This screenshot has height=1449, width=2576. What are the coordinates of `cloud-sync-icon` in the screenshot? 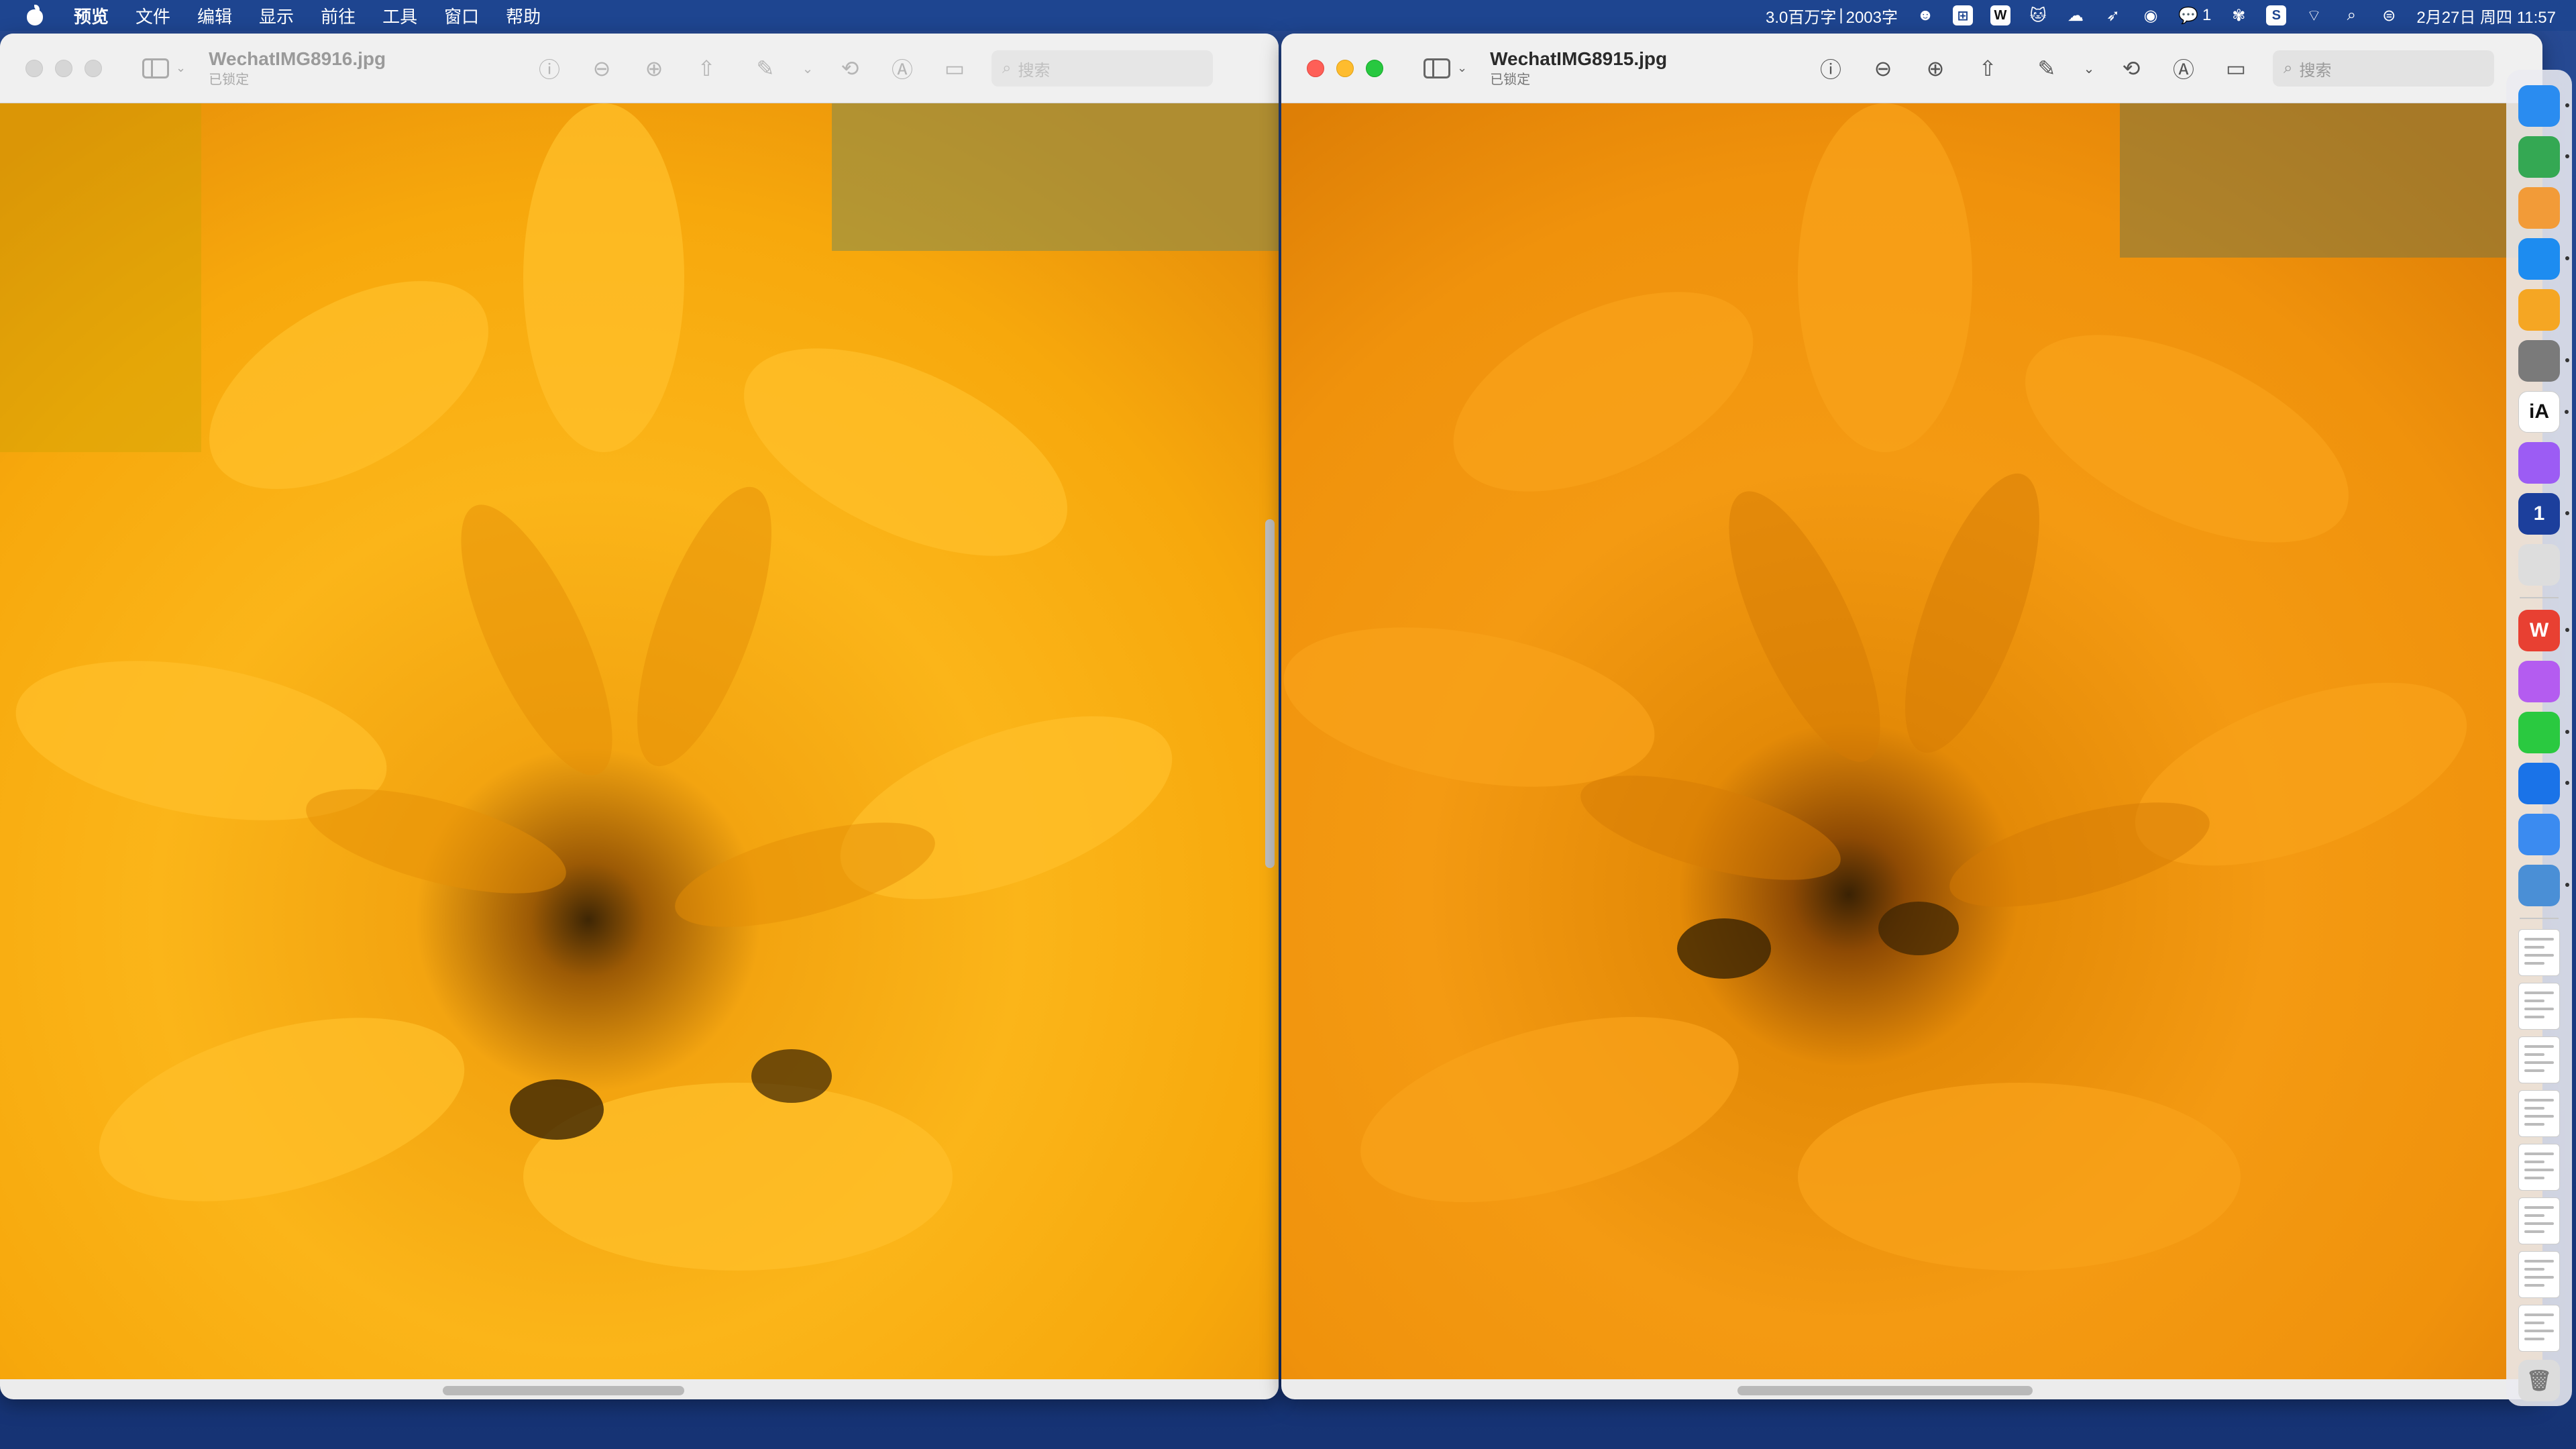 It's located at (2539, 834).